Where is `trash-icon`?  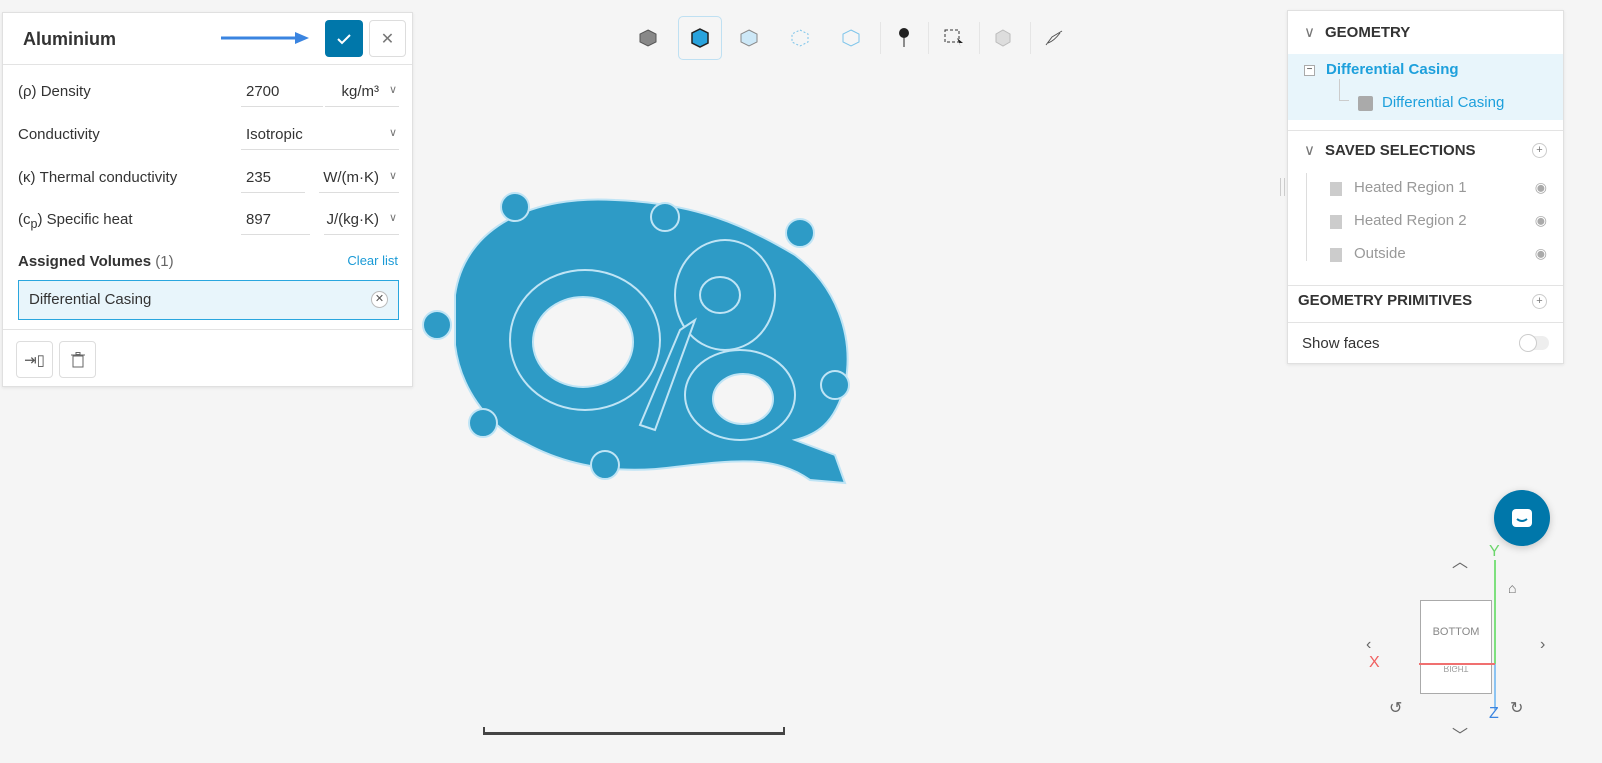
trash-icon is located at coordinates (77, 359).